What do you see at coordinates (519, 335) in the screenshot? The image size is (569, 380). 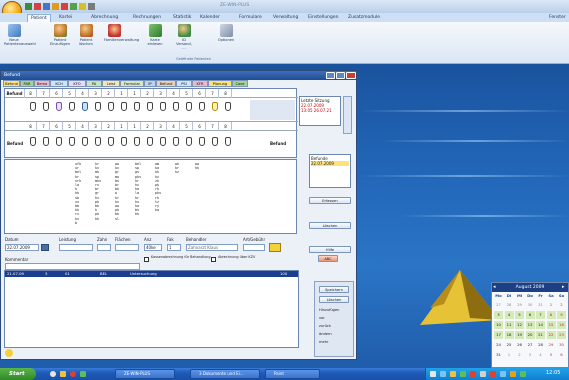 I see `calendar-day: 19` at bounding box center [519, 335].